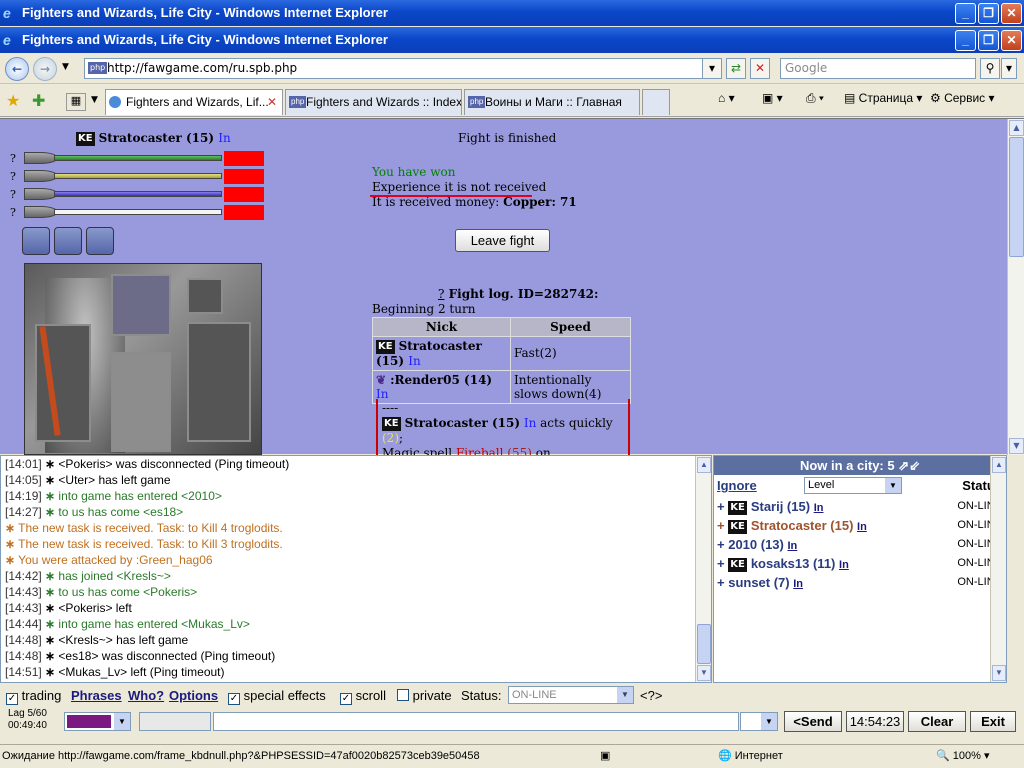  Describe the element at coordinates (175, 721) in the screenshot. I see `recipient-field` at that location.